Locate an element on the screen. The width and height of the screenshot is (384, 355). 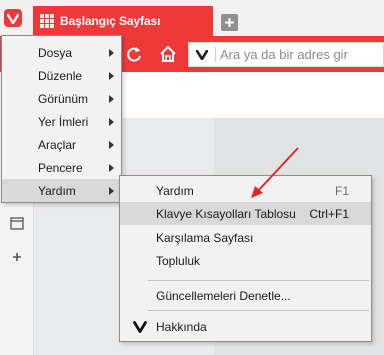
vivaldi-menu-button is located at coordinates (13, 18).